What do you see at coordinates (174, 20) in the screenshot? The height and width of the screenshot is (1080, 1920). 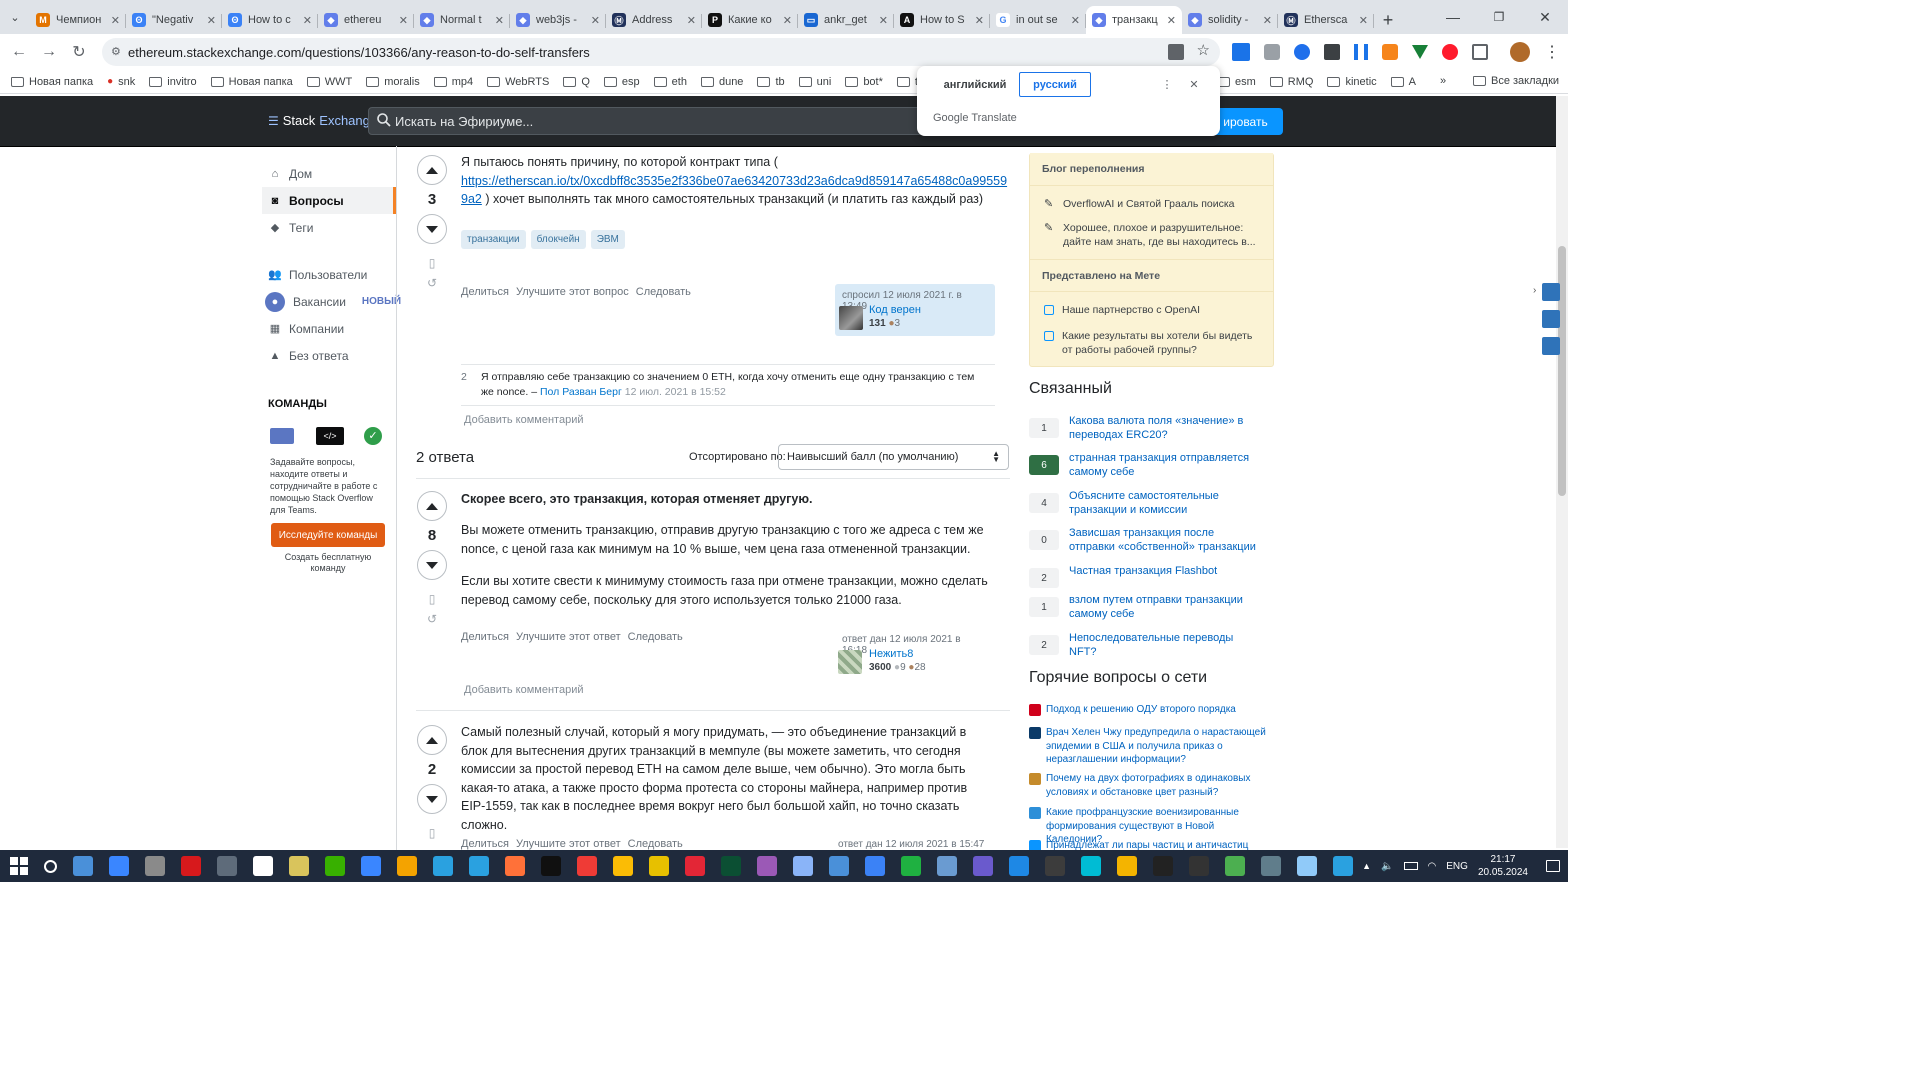 I see `browser-tab: ʘ "Negativ ✕` at bounding box center [174, 20].